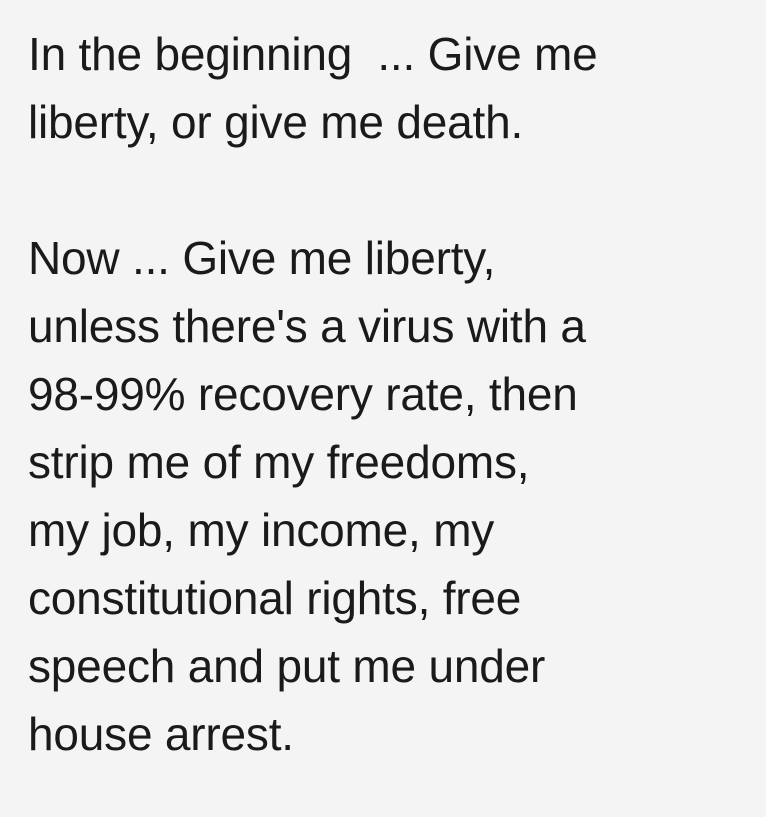 Image resolution: width=766 pixels, height=817 pixels. I want to click on text-line: house arrest., so click(161, 734).